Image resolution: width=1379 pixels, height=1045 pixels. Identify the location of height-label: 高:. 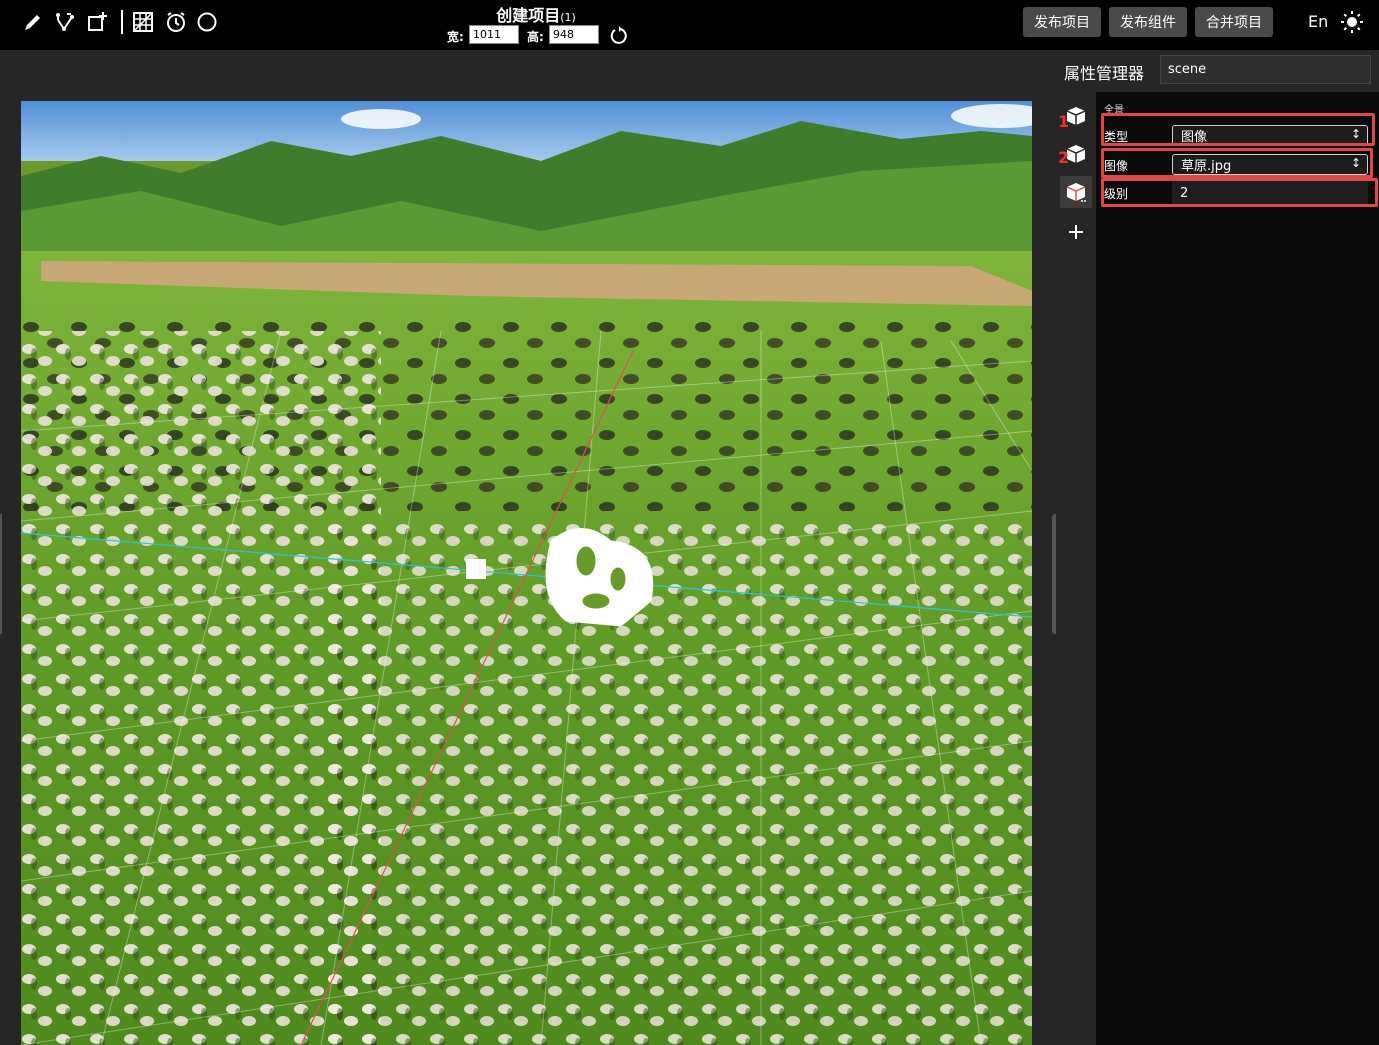
(535, 37).